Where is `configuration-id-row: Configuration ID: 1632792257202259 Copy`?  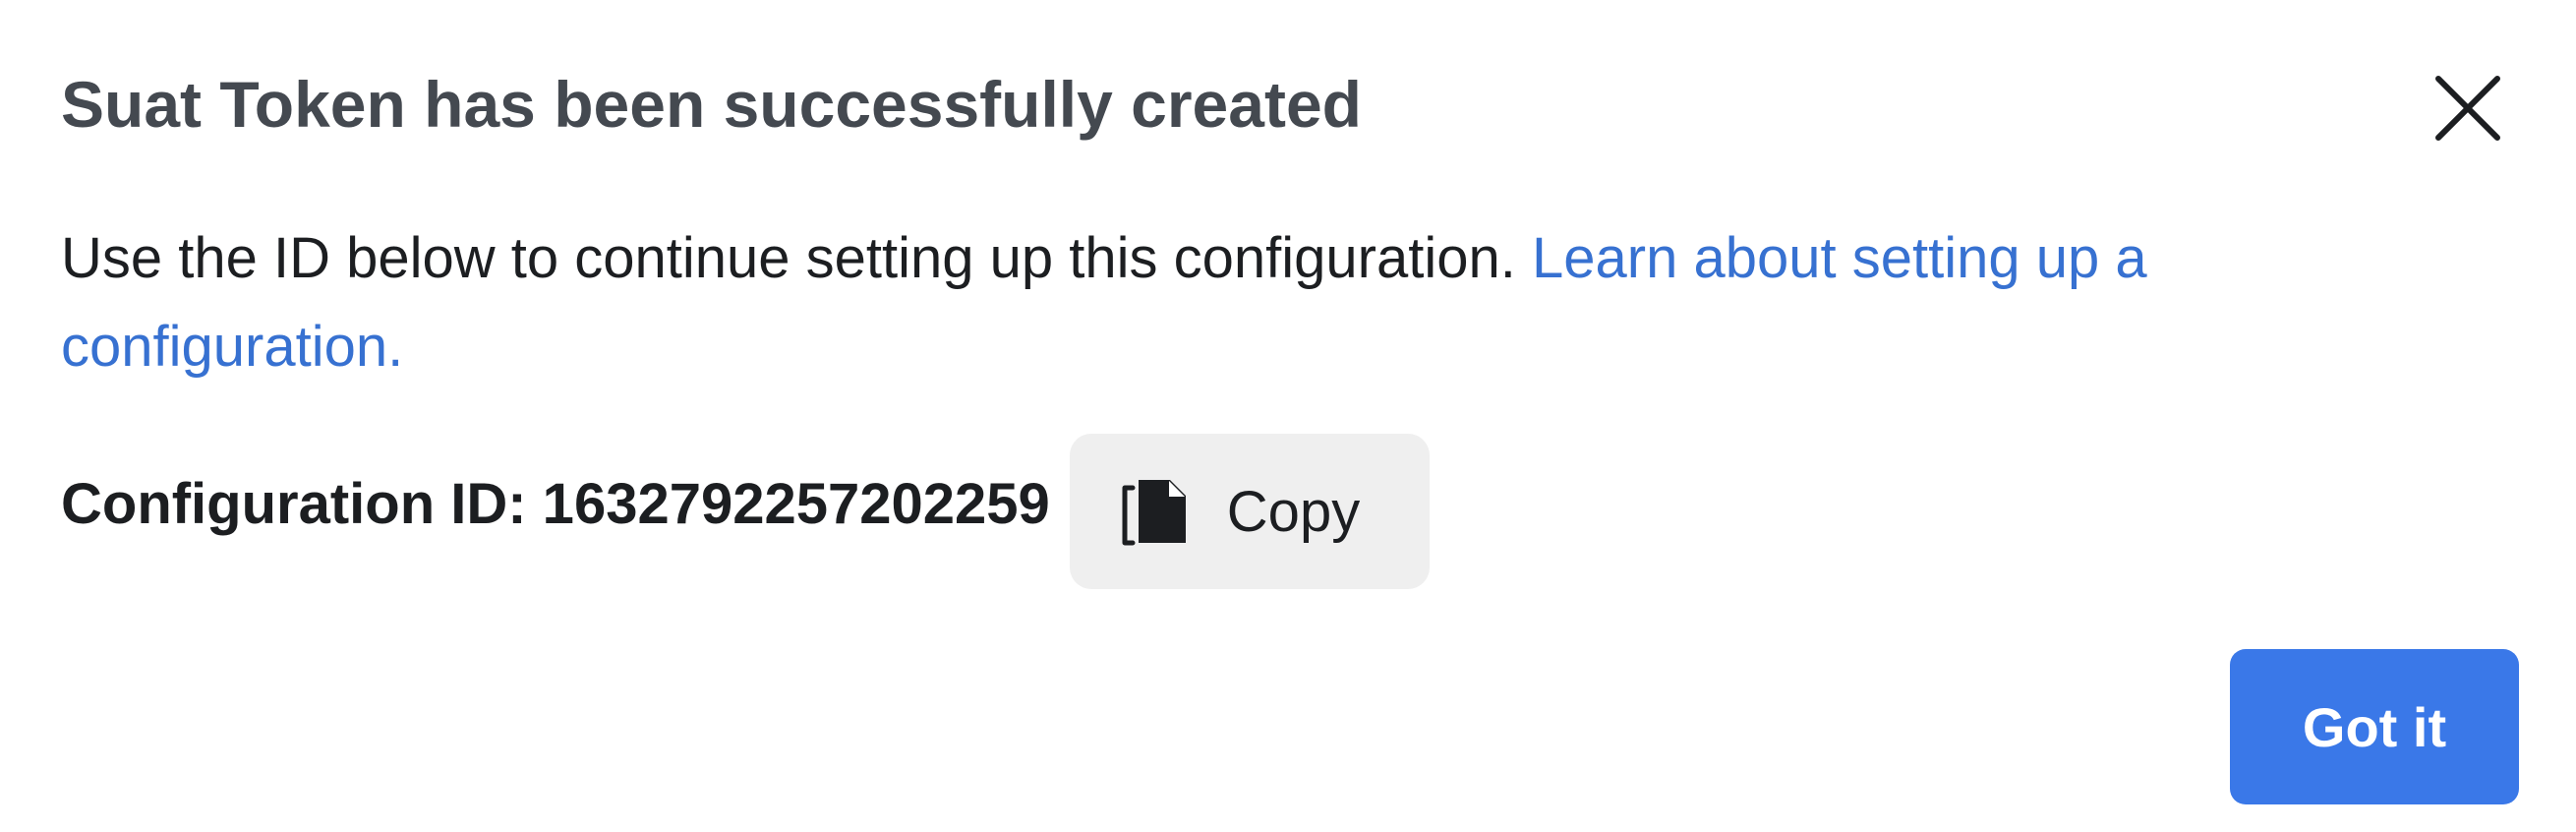 configuration-id-row: Configuration ID: 1632792257202259 Copy is located at coordinates (745, 507).